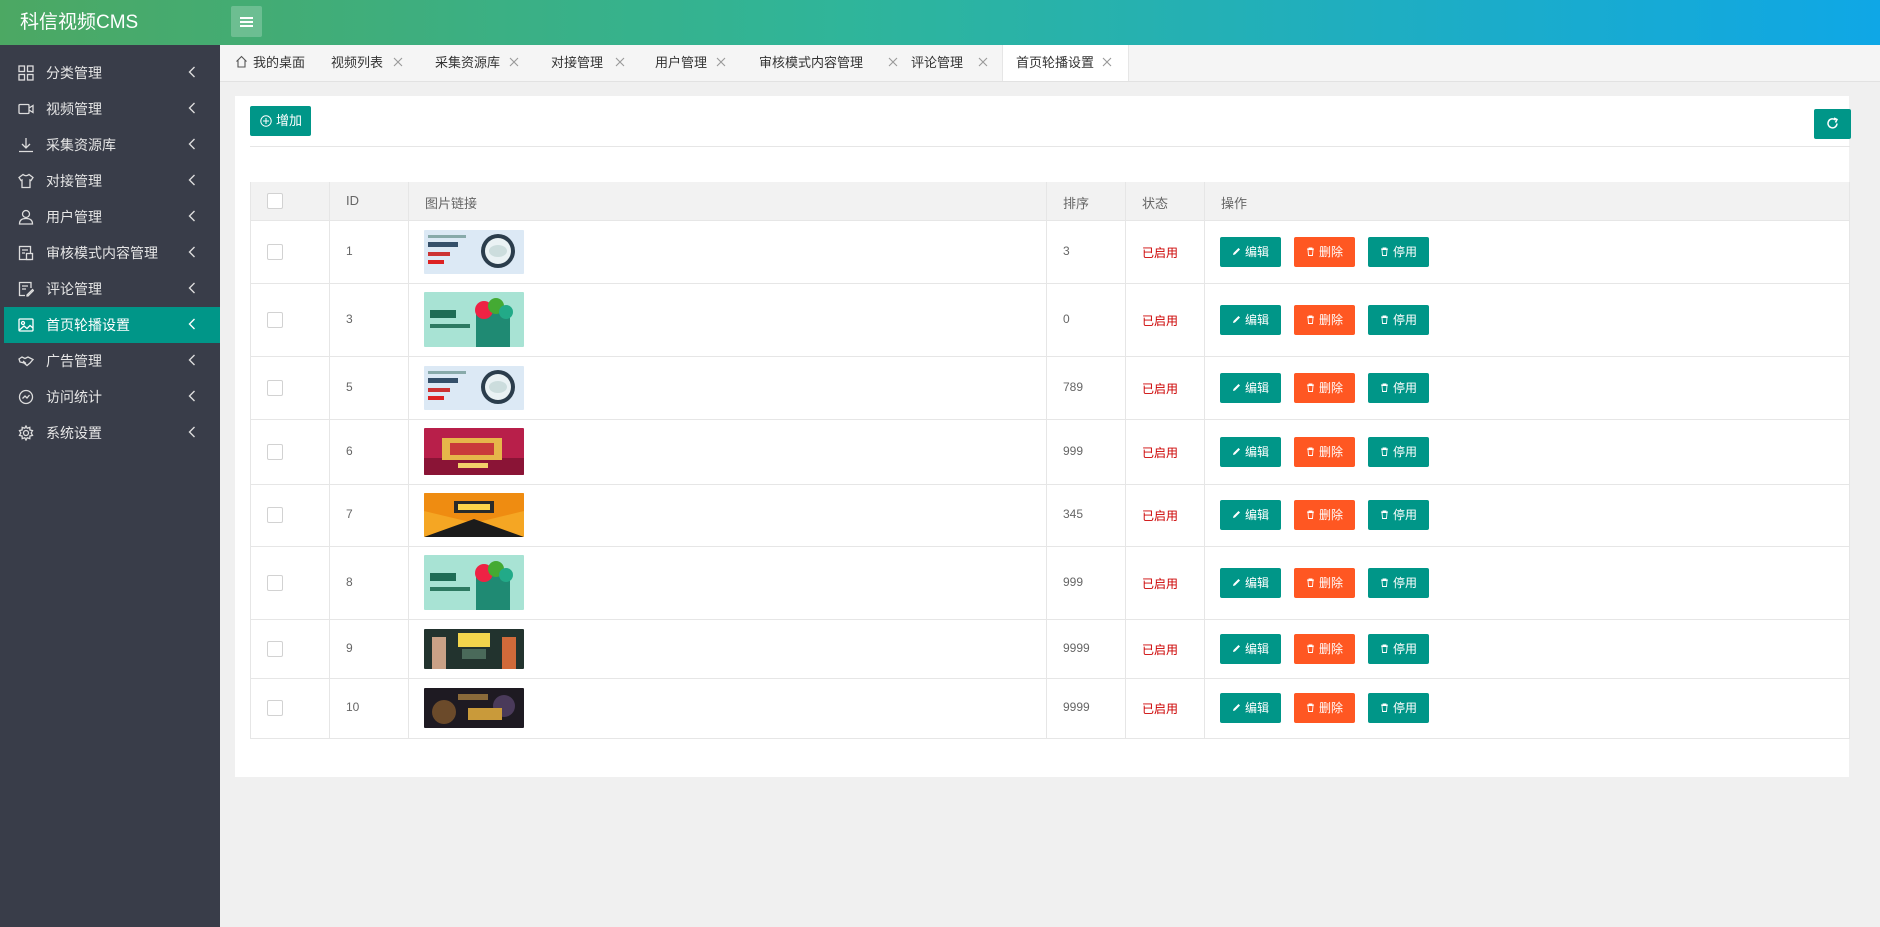 Image resolution: width=1880 pixels, height=927 pixels. What do you see at coordinates (1050, 388) in the screenshot?
I see `table-row: 5 789 已启用 编辑 删除 停用` at bounding box center [1050, 388].